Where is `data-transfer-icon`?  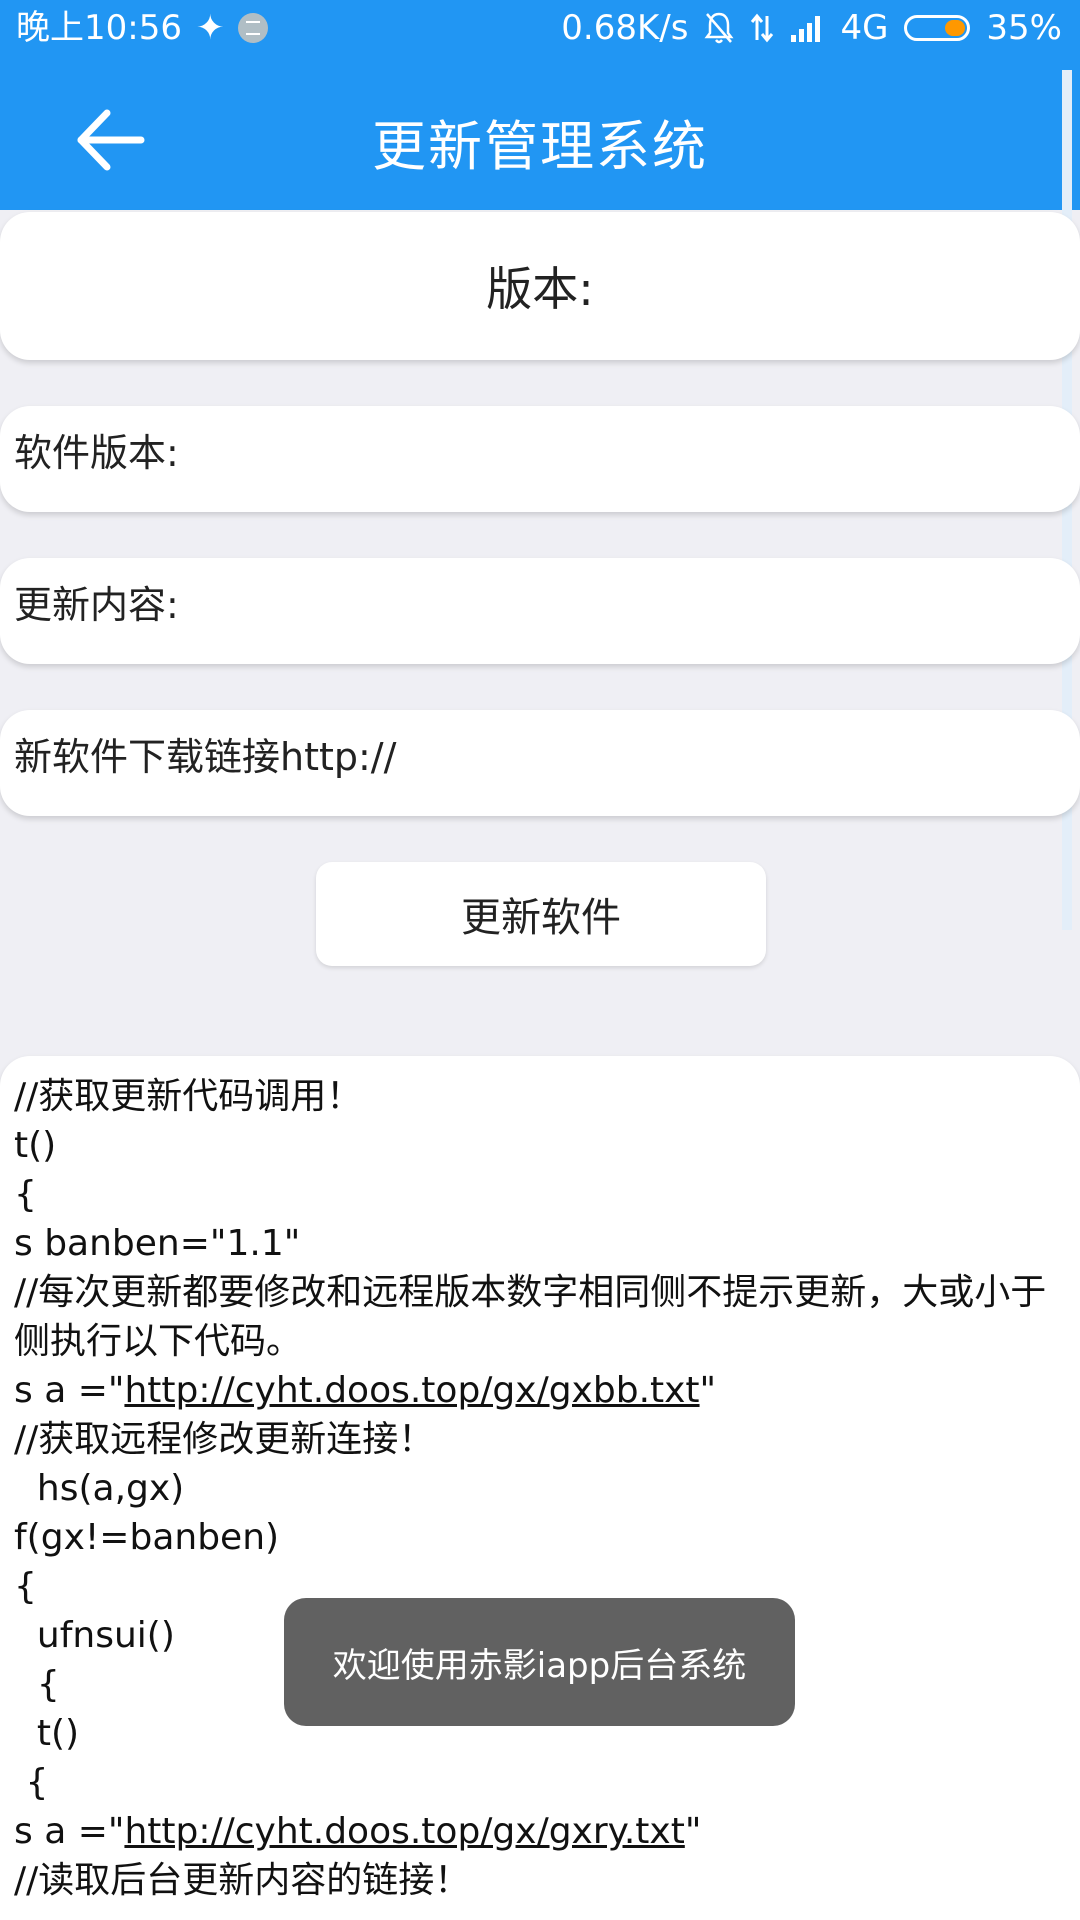 data-transfer-icon is located at coordinates (762, 28).